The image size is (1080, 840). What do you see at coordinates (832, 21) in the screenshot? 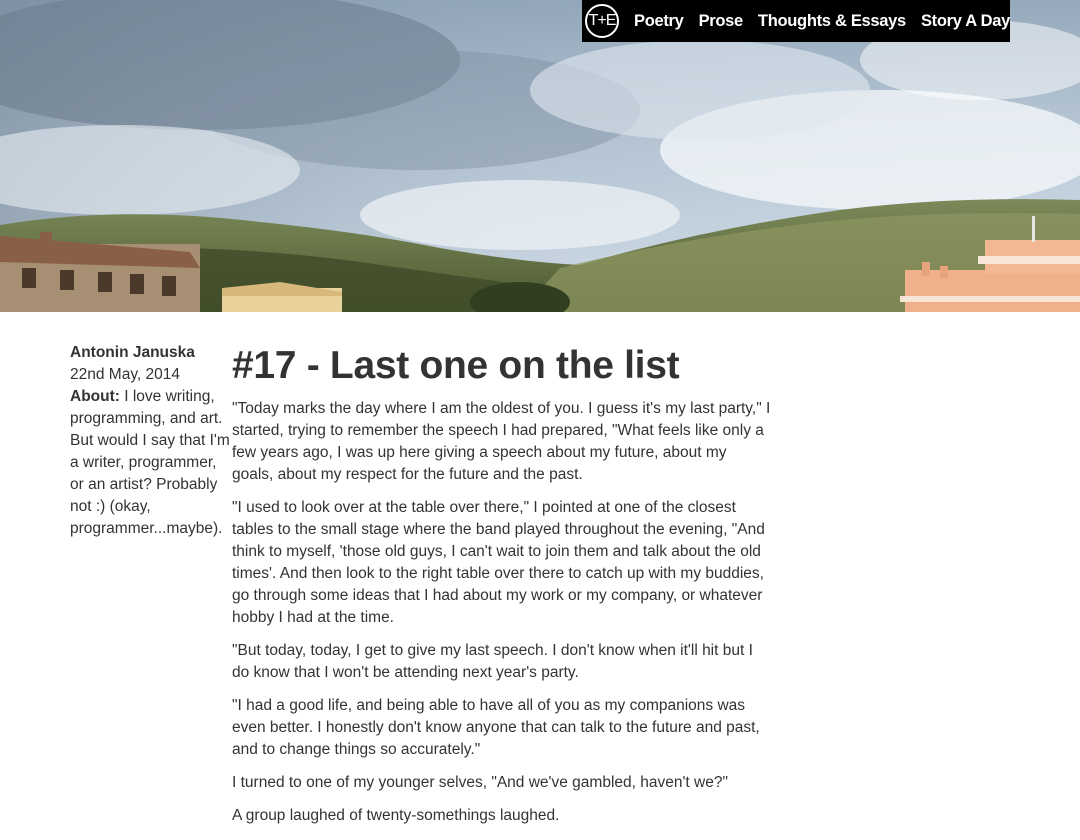
I see `nav-link-thoughts-essays: Thoughts & Essays` at bounding box center [832, 21].